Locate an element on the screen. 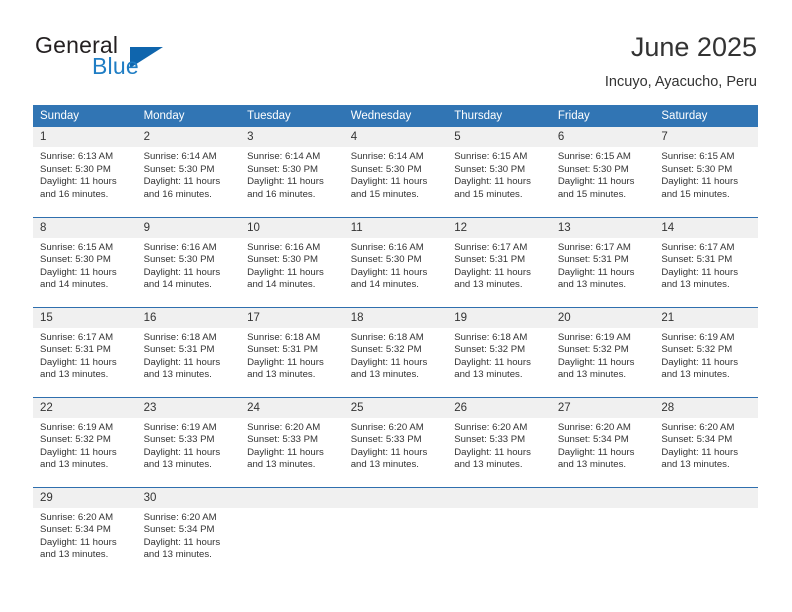  sunrise-text: Sunrise: 6:16 AM is located at coordinates (180, 247).